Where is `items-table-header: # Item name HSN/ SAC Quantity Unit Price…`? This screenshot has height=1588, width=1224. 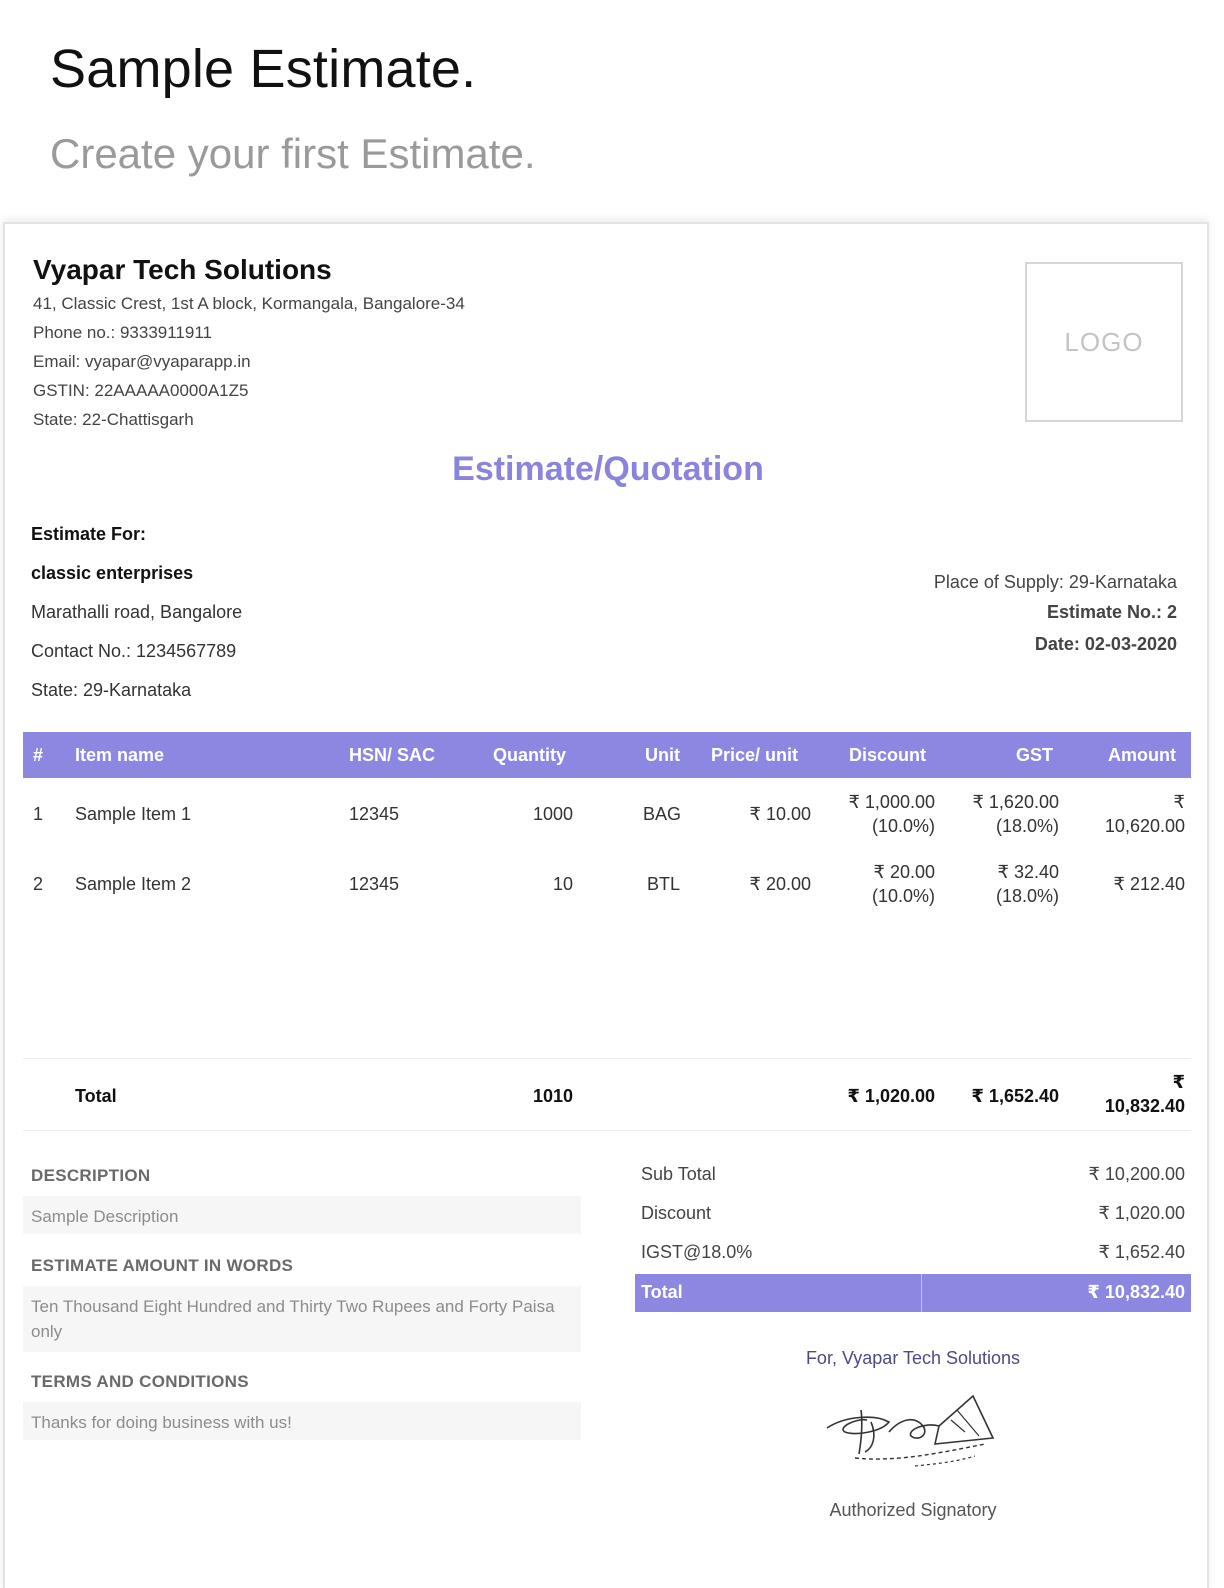
items-table-header: # Item name HSN/ SAC Quantity Unit Price… is located at coordinates (607, 755).